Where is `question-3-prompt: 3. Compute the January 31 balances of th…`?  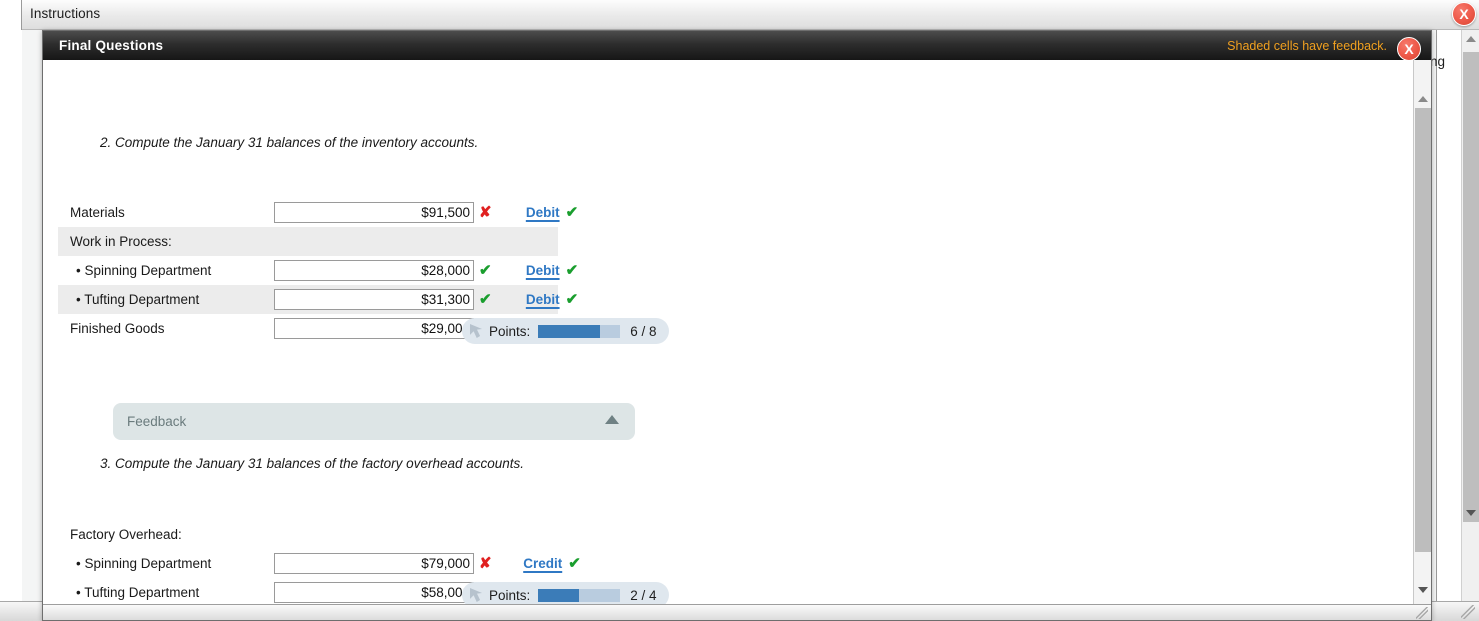 question-3-prompt: 3. Compute the January 31 balances of th… is located at coordinates (312, 463).